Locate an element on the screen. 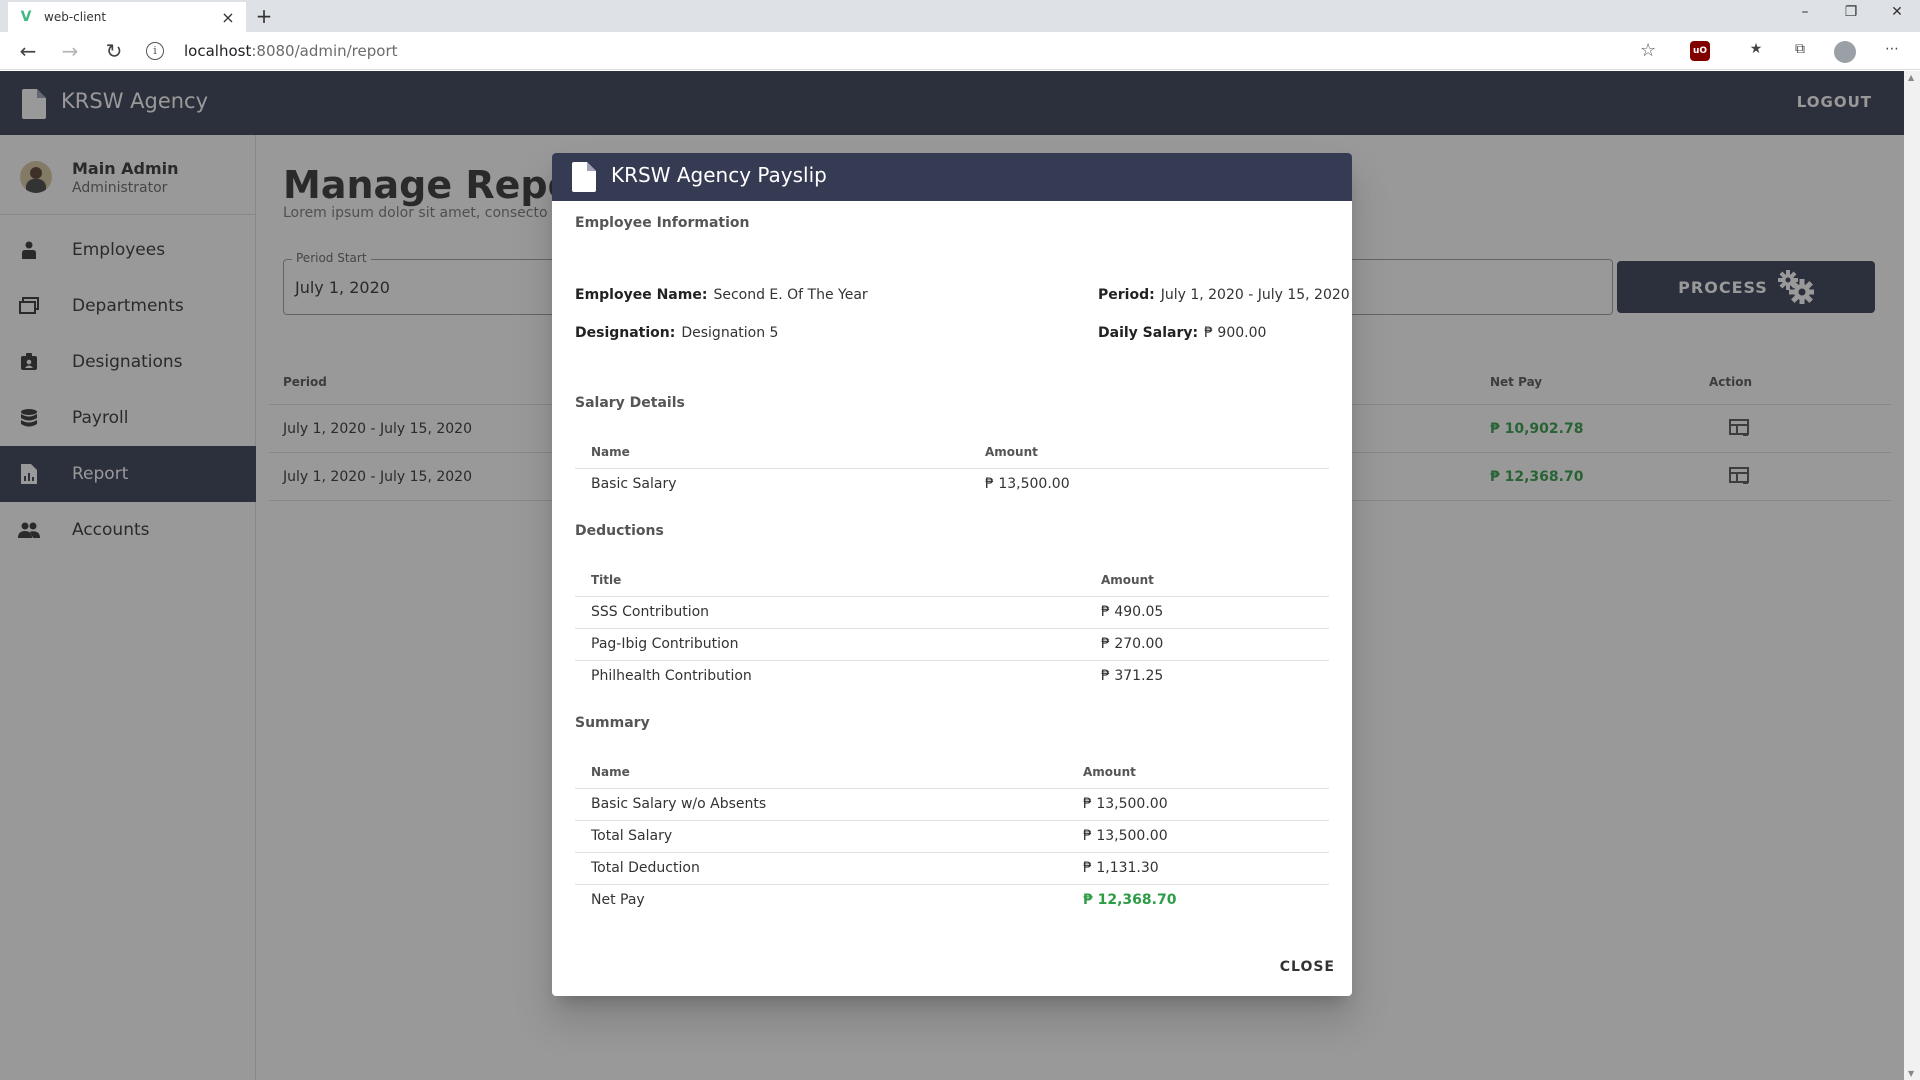 This screenshot has width=1920, height=1080. employee-info-title: Employee Information is located at coordinates (662, 223).